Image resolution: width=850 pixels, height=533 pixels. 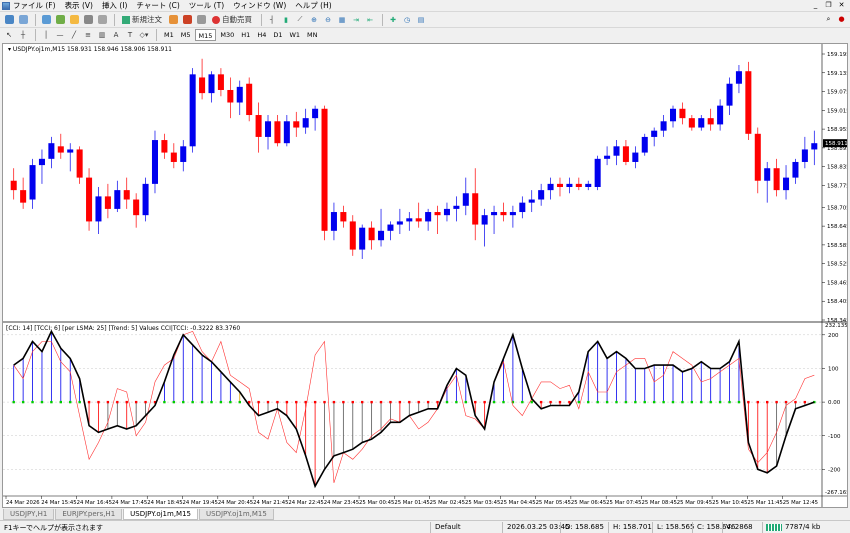 What do you see at coordinates (312, 35) in the screenshot?
I see `timeframe-mn: MN` at bounding box center [312, 35].